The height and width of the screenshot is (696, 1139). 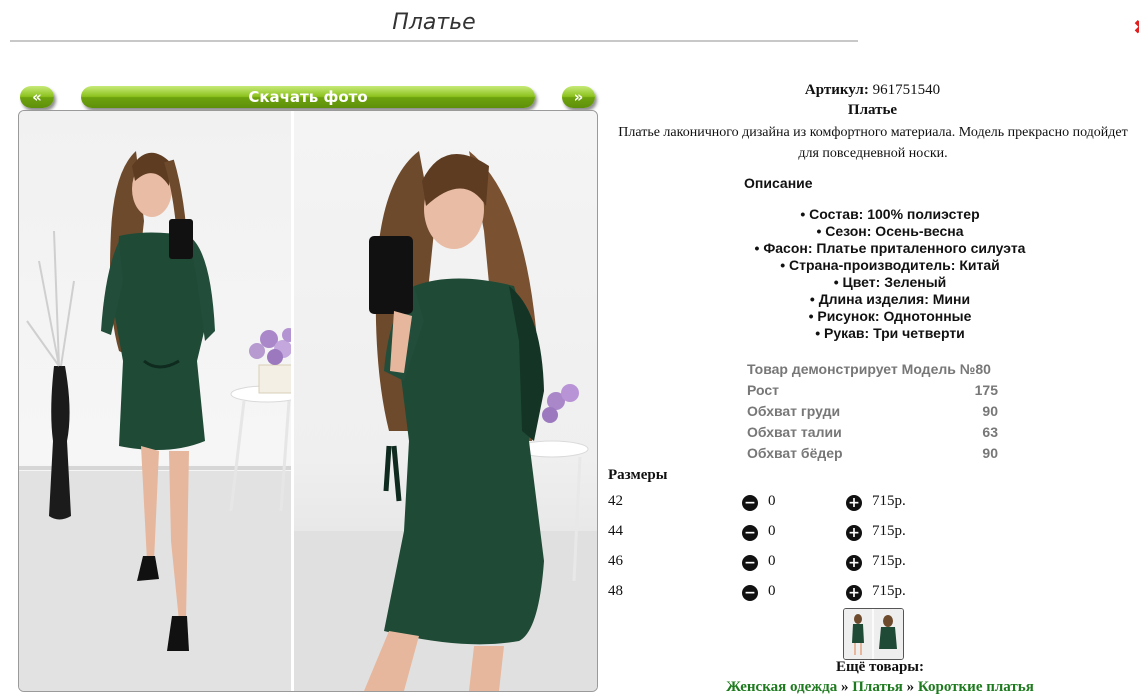 I want to click on product-thumbnail, so click(x=873, y=634).